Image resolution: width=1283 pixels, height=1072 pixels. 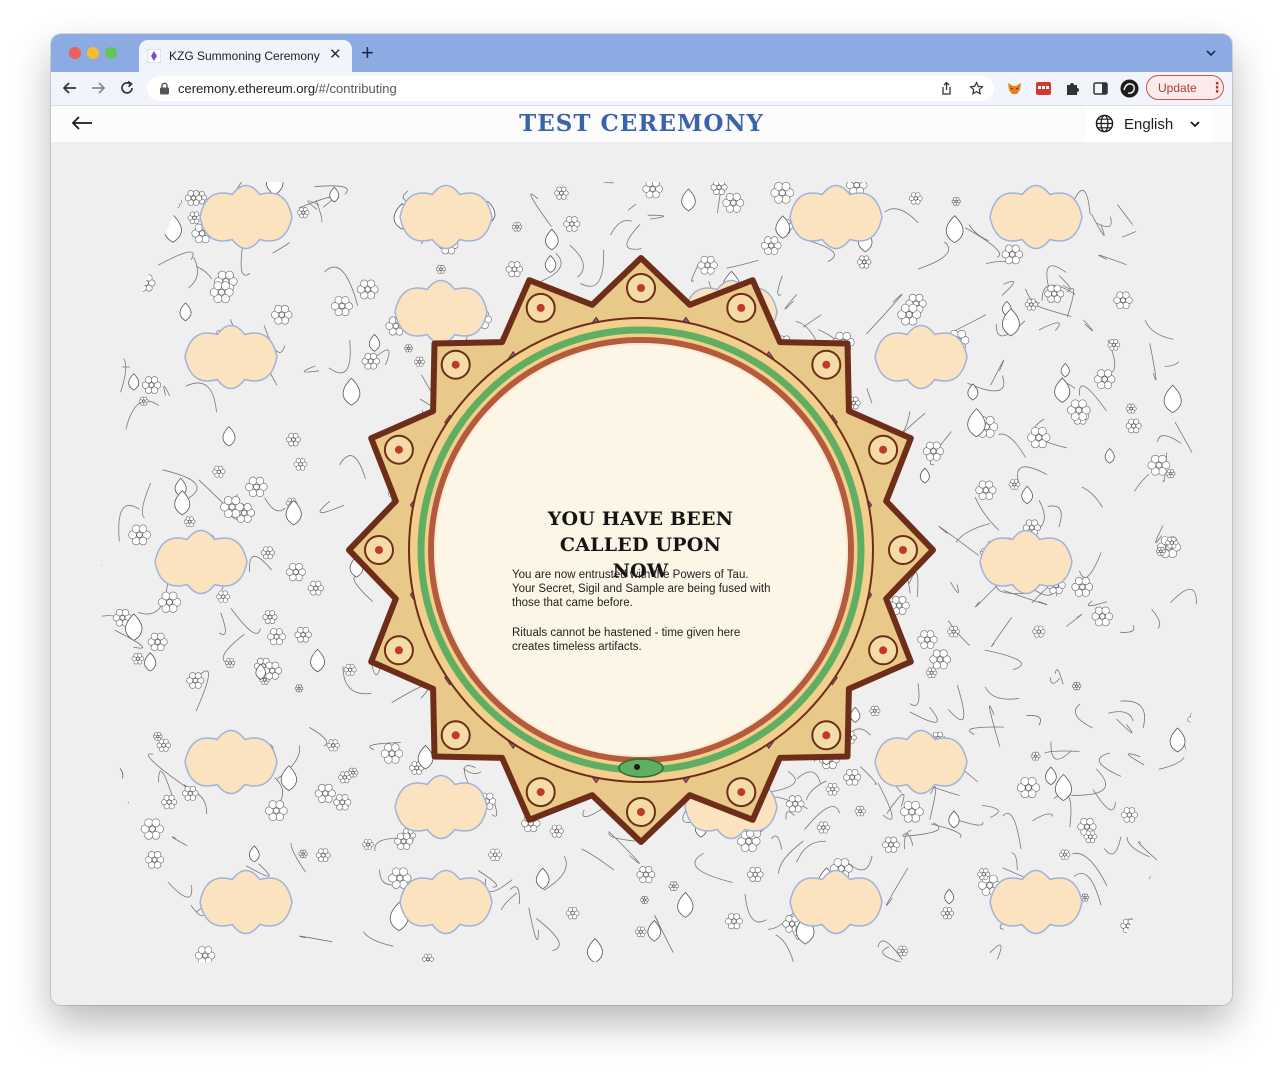 What do you see at coordinates (367, 53) in the screenshot?
I see `plus-icon: +` at bounding box center [367, 53].